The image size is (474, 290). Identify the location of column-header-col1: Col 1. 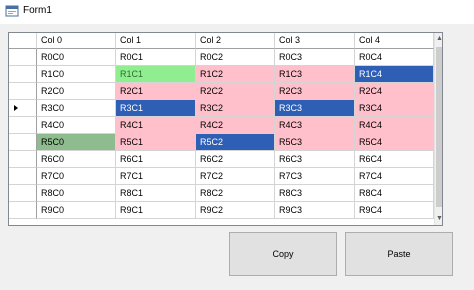
(156, 41).